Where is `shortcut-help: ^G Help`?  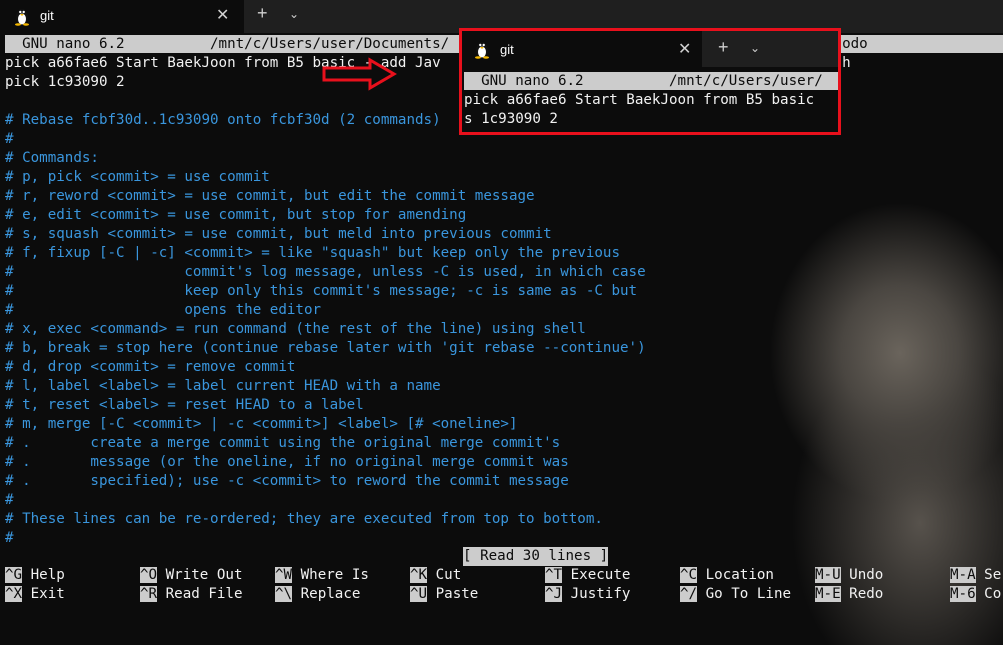
shortcut-help: ^G Help is located at coordinates (35, 575).